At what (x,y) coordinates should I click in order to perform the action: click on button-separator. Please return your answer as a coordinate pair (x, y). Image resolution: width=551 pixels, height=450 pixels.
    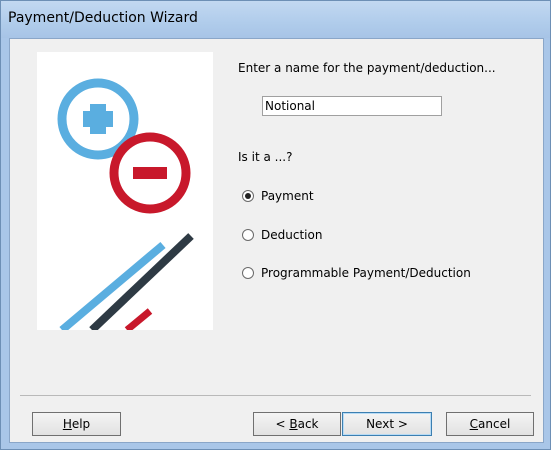
    Looking at the image, I should click on (275, 395).